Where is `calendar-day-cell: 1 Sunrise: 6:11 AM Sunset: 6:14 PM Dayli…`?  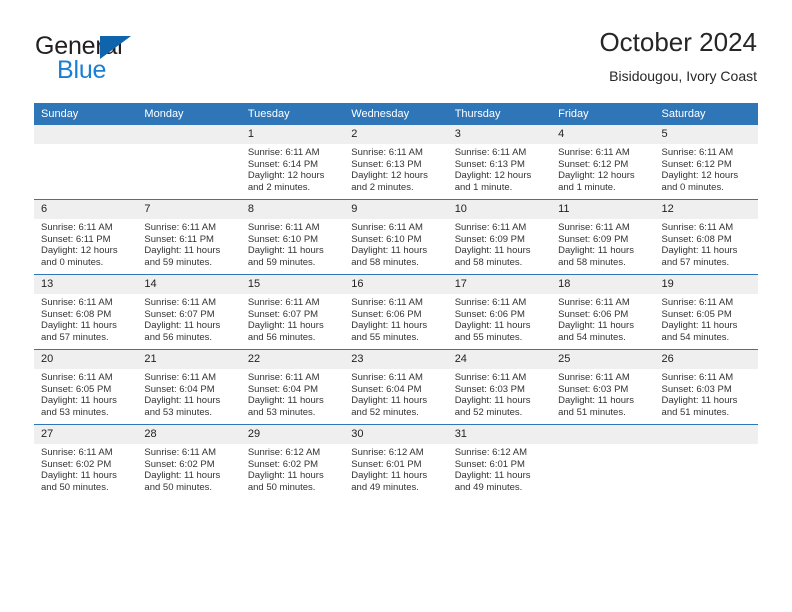
calendar-day-cell: 1 Sunrise: 6:11 AM Sunset: 6:14 PM Dayli… is located at coordinates (292, 162).